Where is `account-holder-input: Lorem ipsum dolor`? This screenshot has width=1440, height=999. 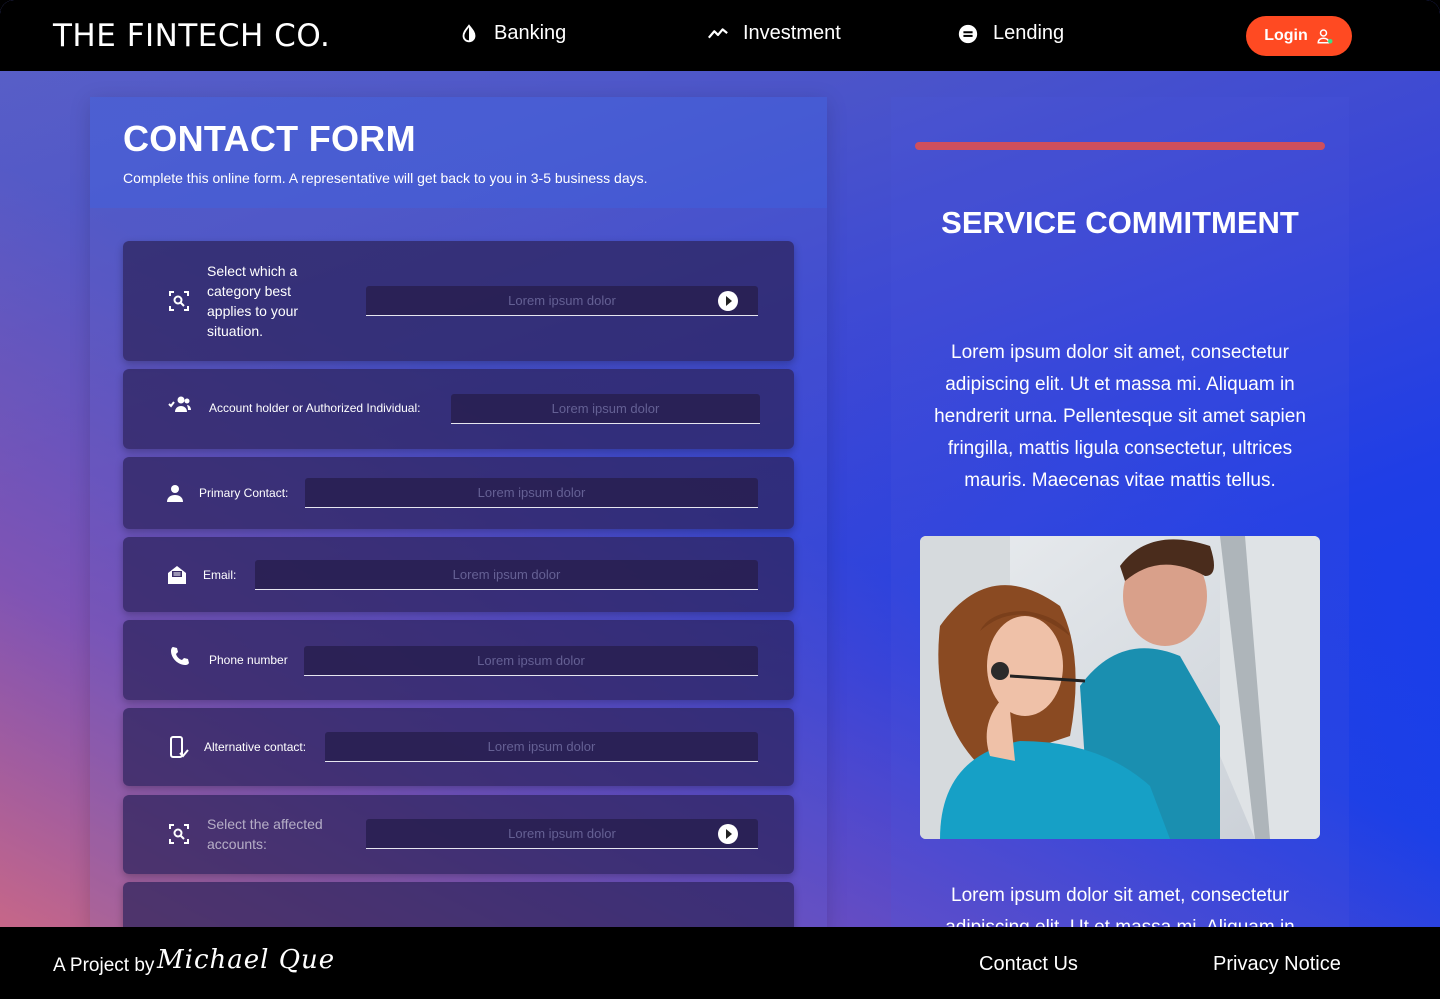 account-holder-input: Lorem ipsum dolor is located at coordinates (605, 409).